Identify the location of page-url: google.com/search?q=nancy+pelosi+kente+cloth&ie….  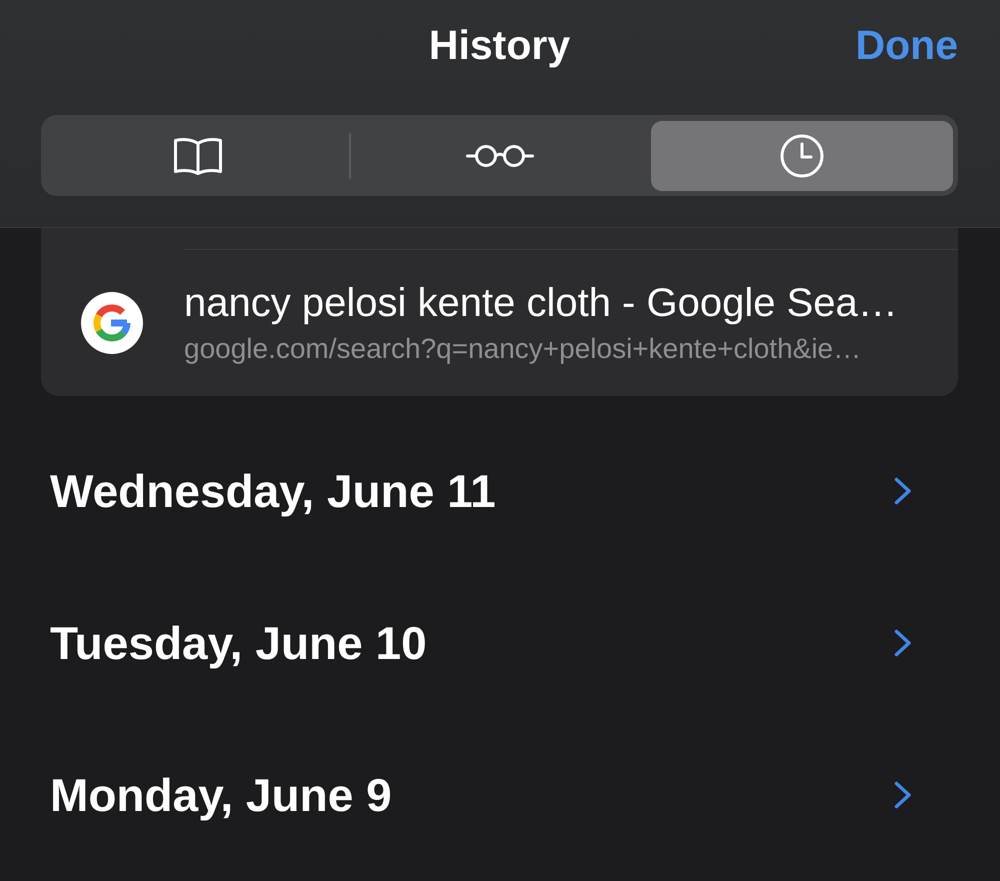
(523, 349).